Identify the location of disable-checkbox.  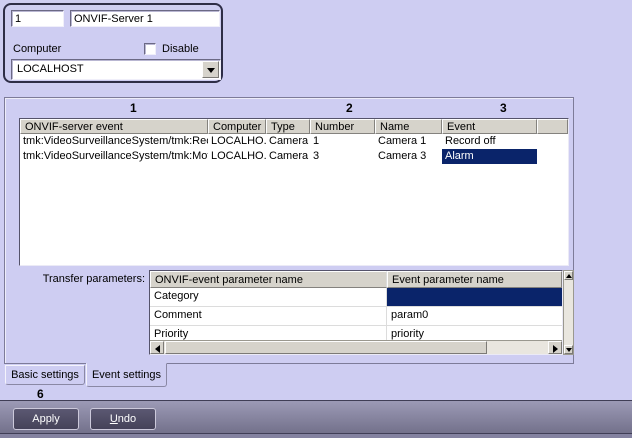
(150, 49).